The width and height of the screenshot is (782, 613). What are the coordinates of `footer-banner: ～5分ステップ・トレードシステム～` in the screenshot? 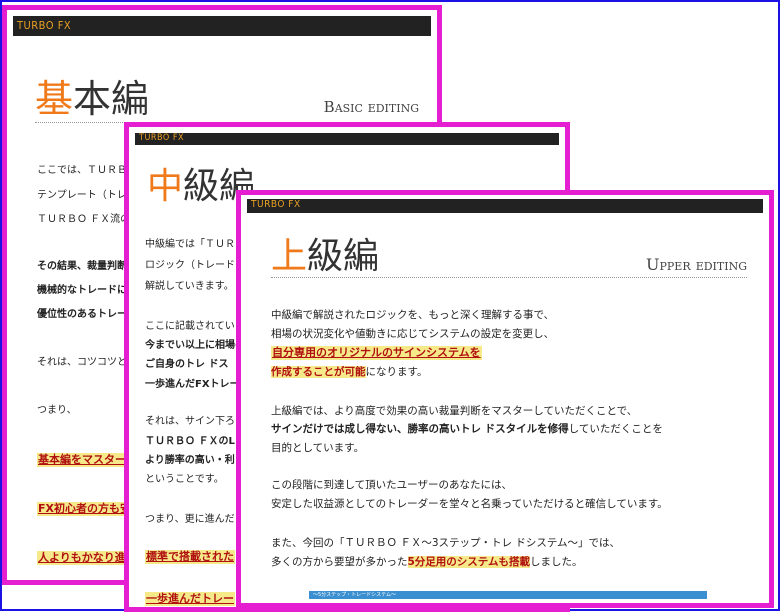 It's located at (508, 595).